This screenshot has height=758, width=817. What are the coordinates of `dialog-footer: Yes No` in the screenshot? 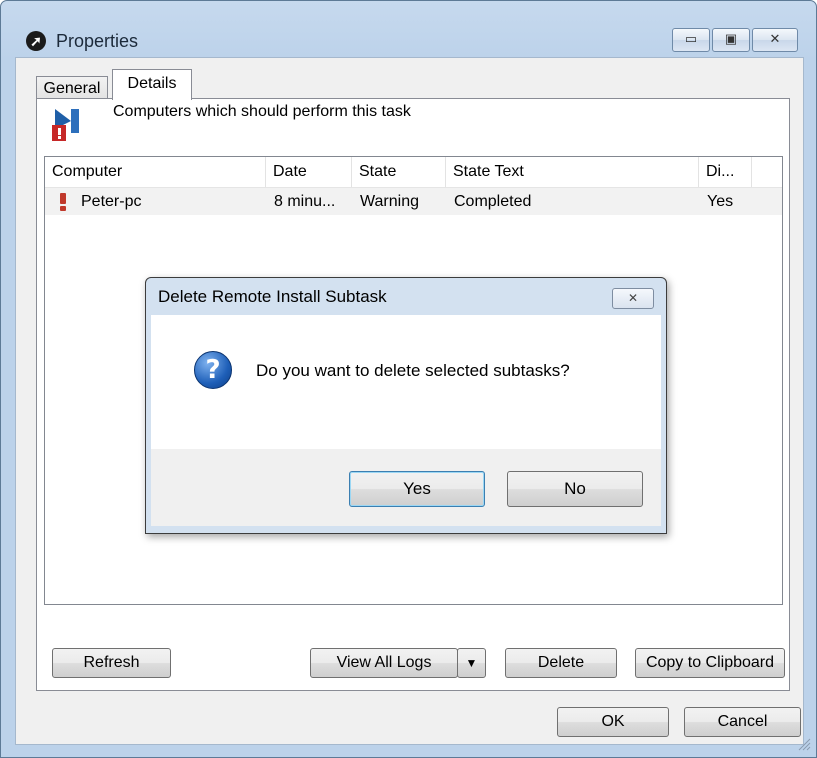 It's located at (406, 487).